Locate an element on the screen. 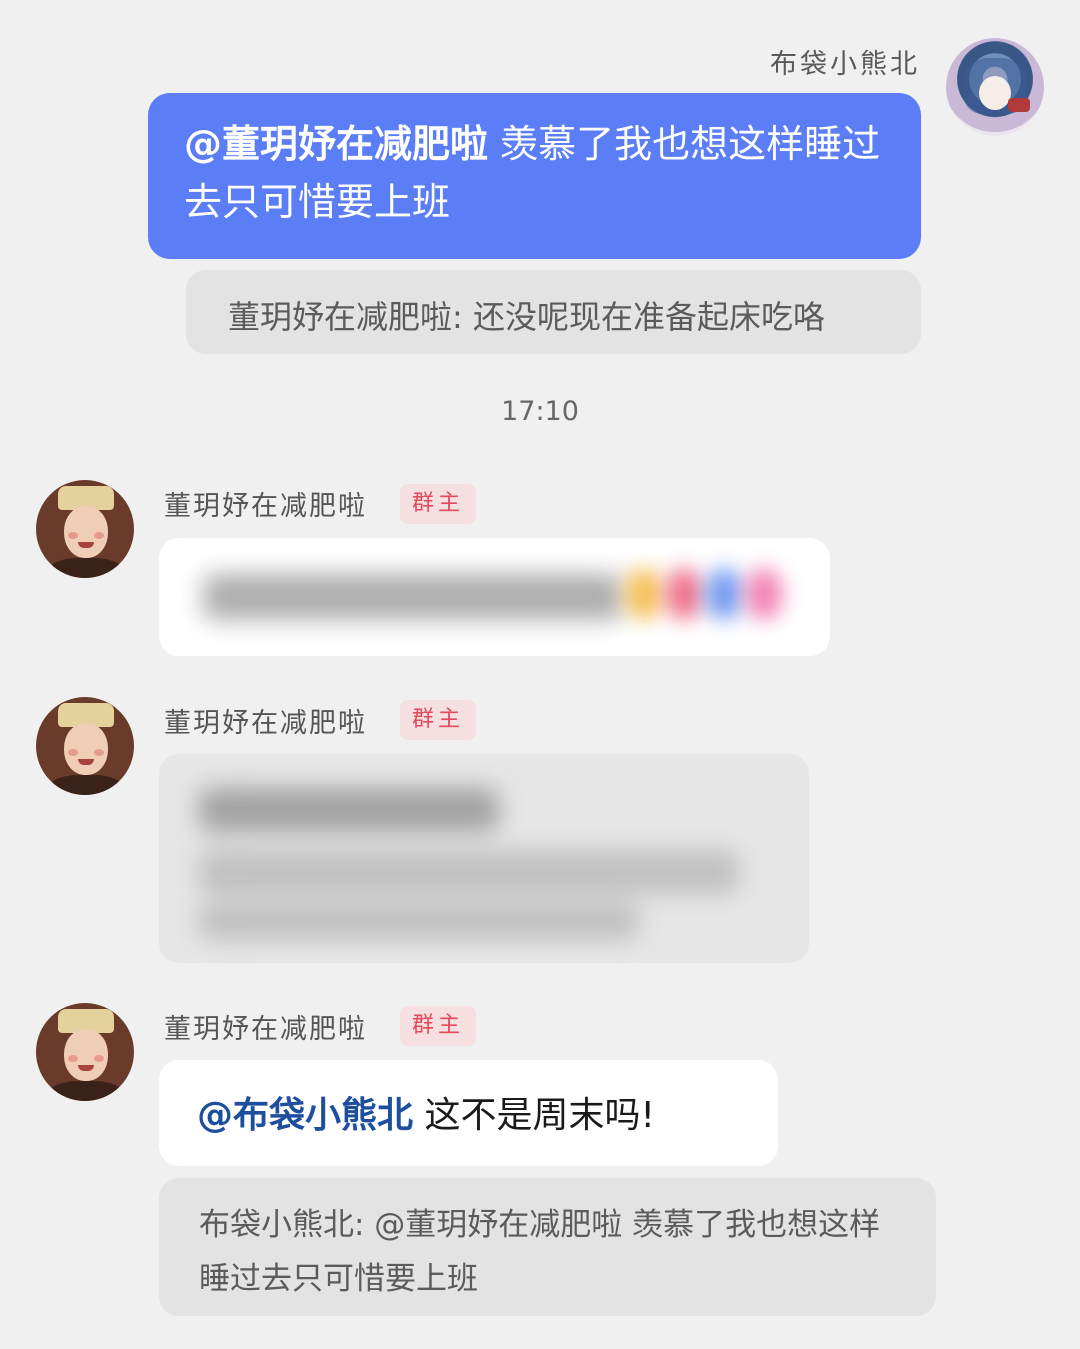 The height and width of the screenshot is (1349, 1080). self-sender-name: 布袋小熊北 is located at coordinates (845, 64).